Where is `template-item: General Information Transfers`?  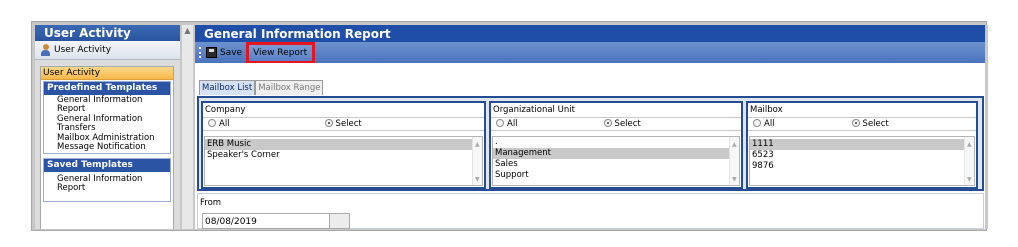
template-item: General Information Transfers is located at coordinates (101, 123).